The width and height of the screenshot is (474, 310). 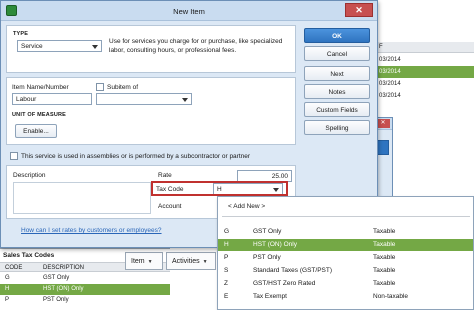 I want to click on item-menu-button: Item ▼, so click(x=144, y=261).